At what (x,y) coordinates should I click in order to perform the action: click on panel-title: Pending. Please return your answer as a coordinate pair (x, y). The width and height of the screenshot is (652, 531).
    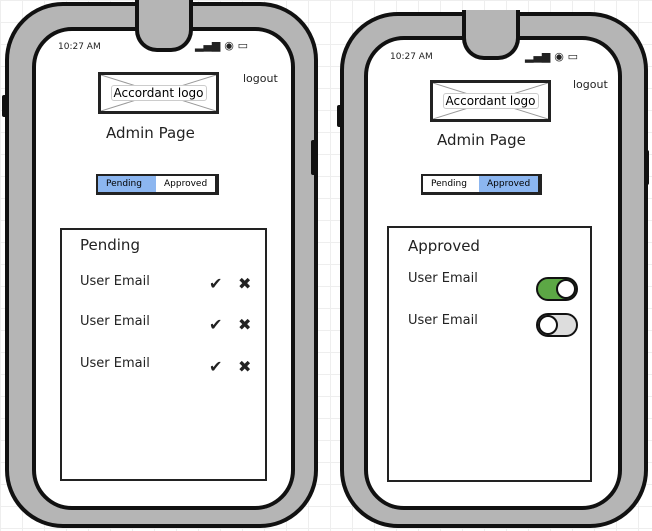
    Looking at the image, I should click on (110, 245).